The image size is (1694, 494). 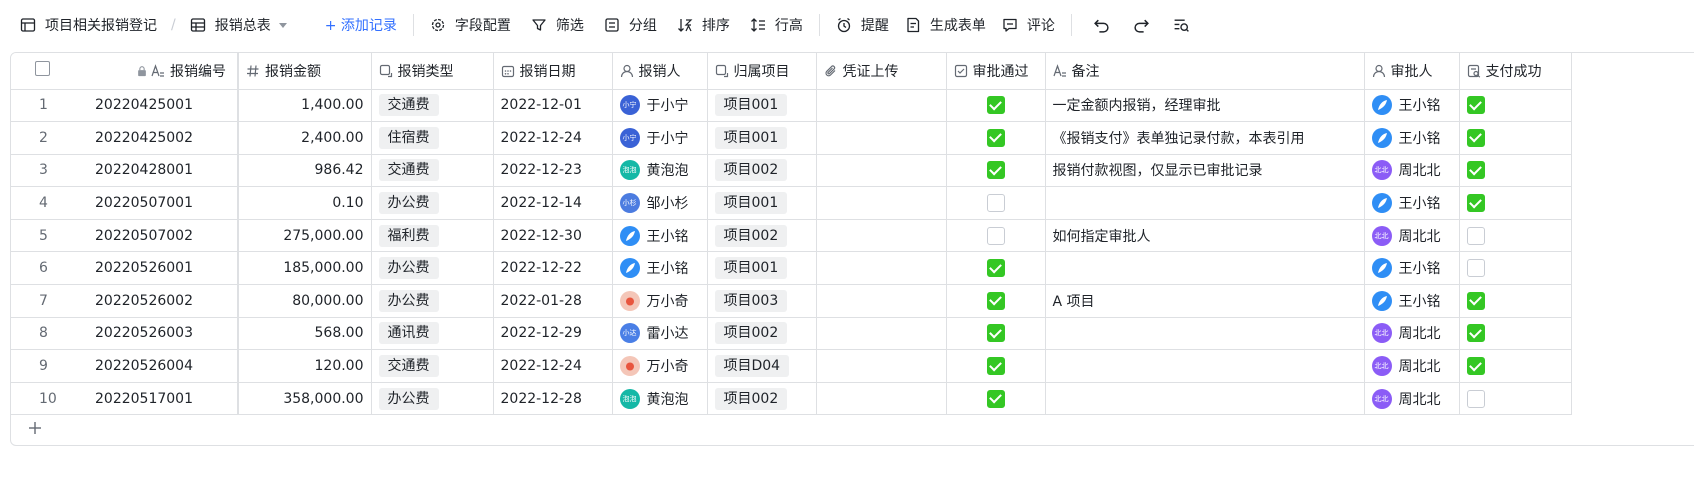 I want to click on cell-type: 通讯费, so click(x=432, y=334).